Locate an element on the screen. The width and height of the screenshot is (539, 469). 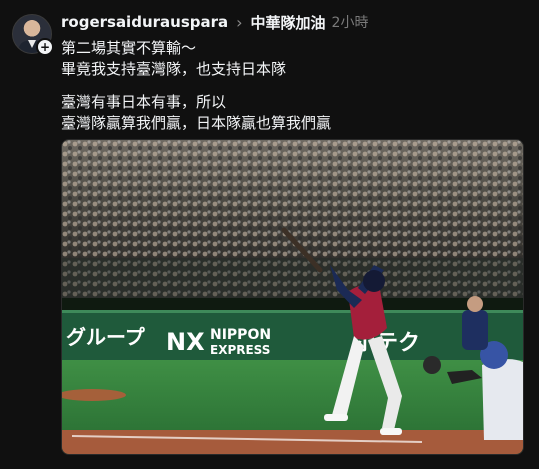
post-line: 第二場其實不算輸～ is located at coordinates (129, 48).